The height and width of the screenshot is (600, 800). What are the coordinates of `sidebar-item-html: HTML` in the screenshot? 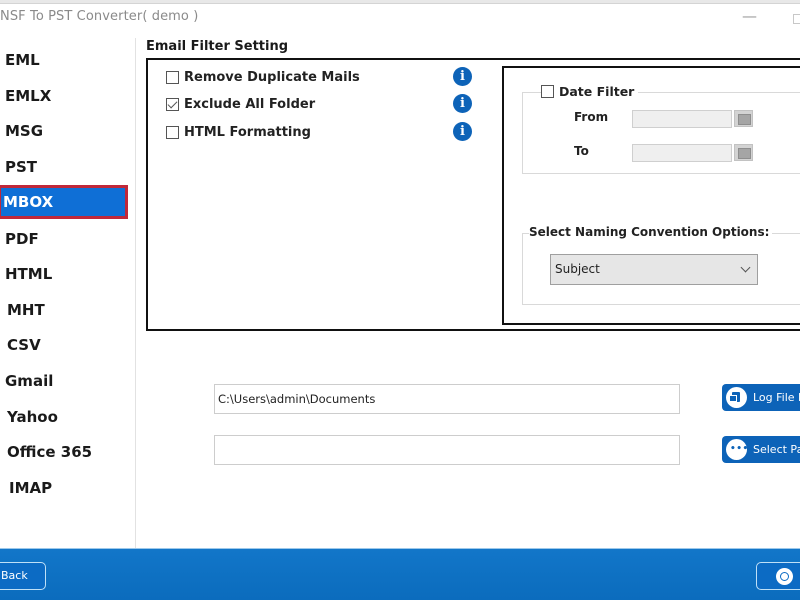 It's located at (70, 274).